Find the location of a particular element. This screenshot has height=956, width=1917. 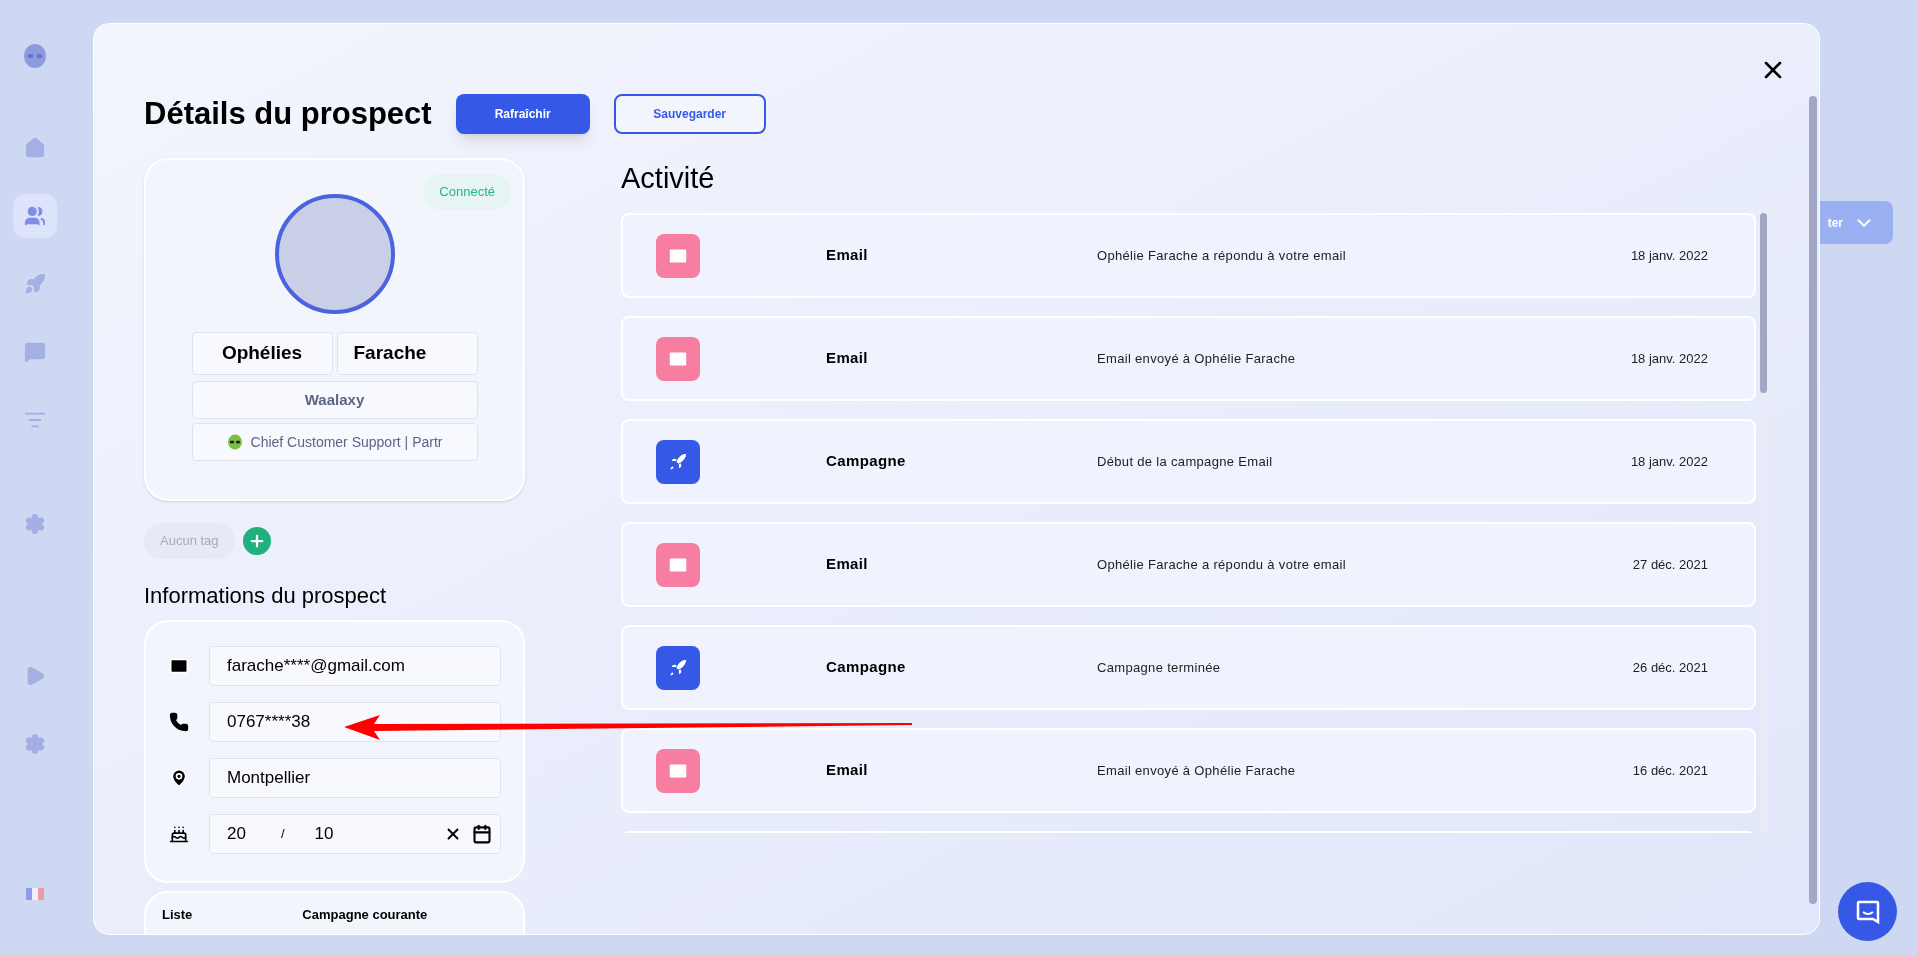

home-icon is located at coordinates (35, 148).